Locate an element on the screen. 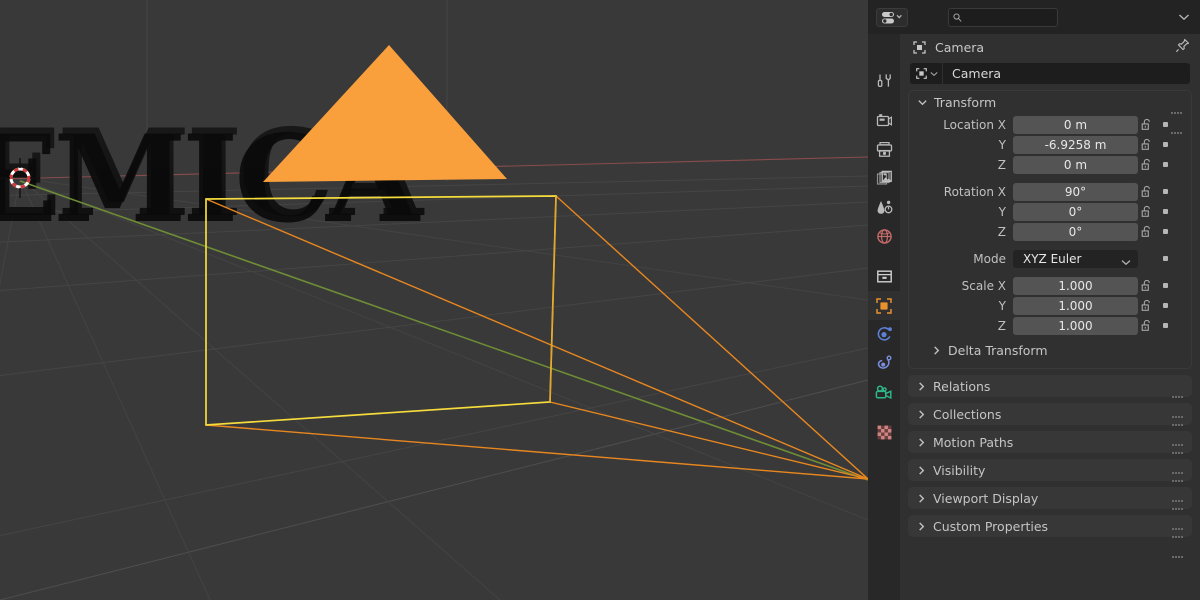 This screenshot has height=600, width=1200. field-location-z: 0 m is located at coordinates (1075, 164).